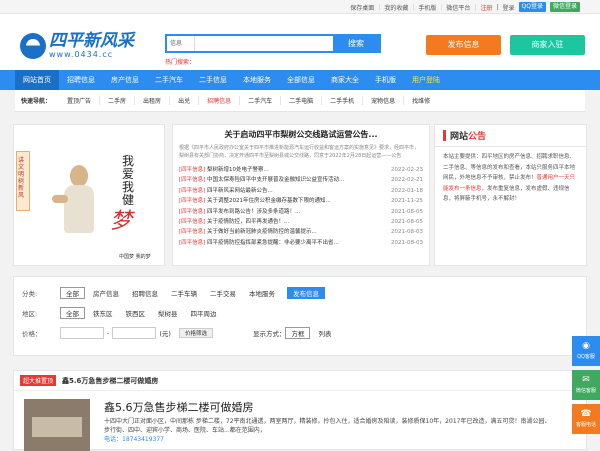 This screenshot has width=600, height=451. I want to click on scroll-text: 讲文明树新风, so click(21, 178).